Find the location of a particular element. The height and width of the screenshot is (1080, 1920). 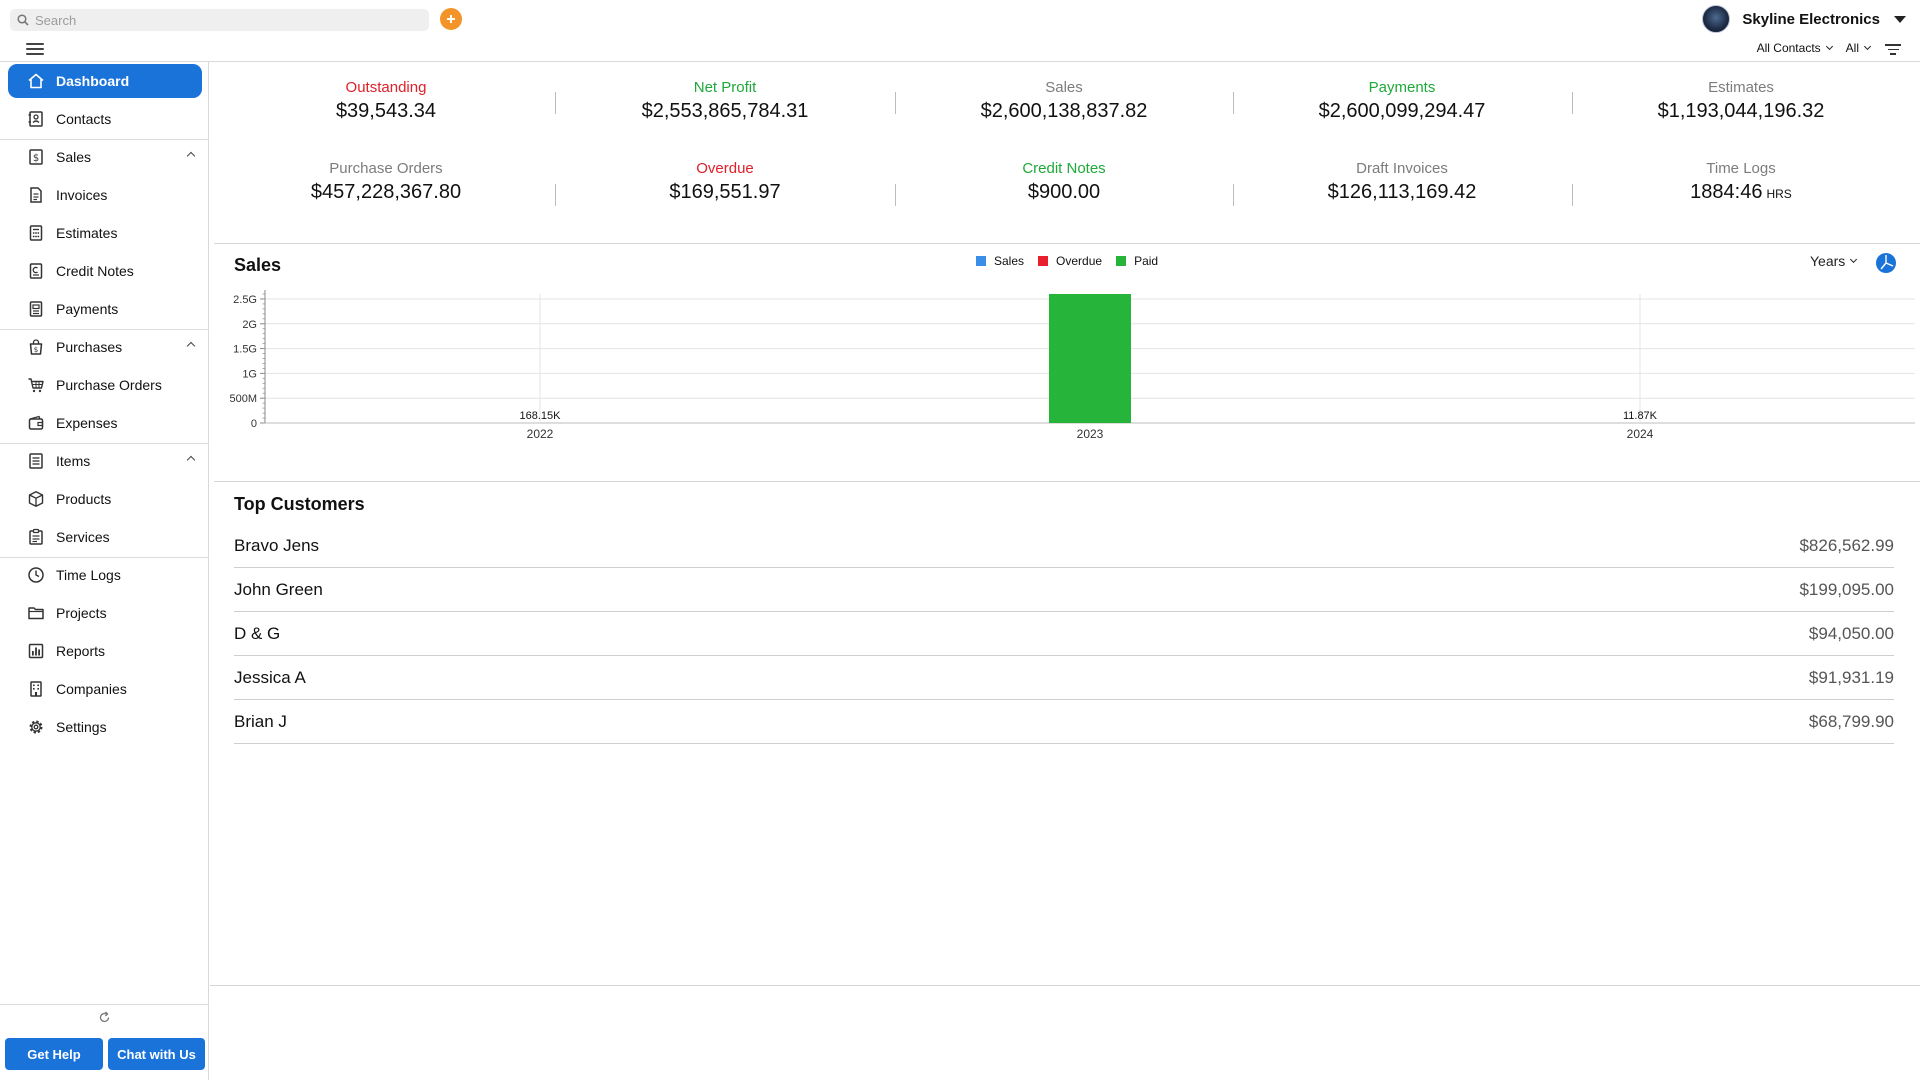

period-dropdown: Years is located at coordinates (1834, 261).